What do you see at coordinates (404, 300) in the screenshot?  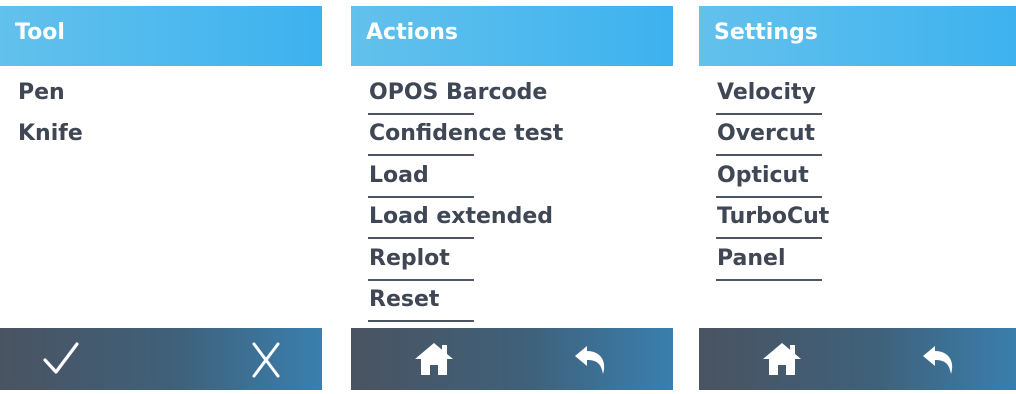 I see `action-reset: Reset` at bounding box center [404, 300].